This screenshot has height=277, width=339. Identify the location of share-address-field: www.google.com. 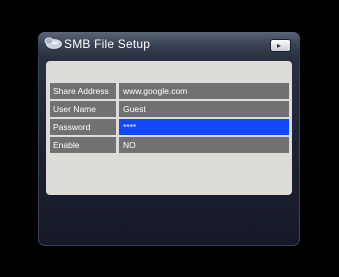
(204, 91).